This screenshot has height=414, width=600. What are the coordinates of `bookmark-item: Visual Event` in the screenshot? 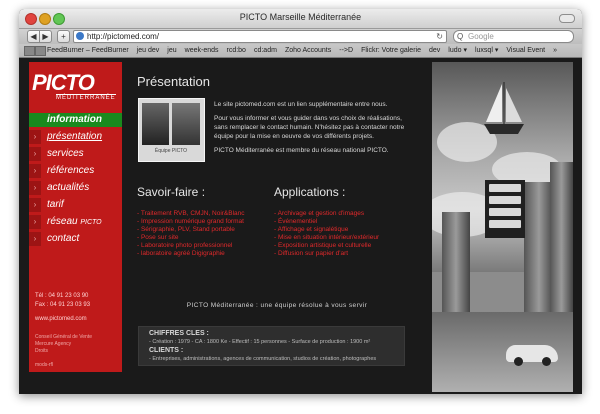 It's located at (525, 50).